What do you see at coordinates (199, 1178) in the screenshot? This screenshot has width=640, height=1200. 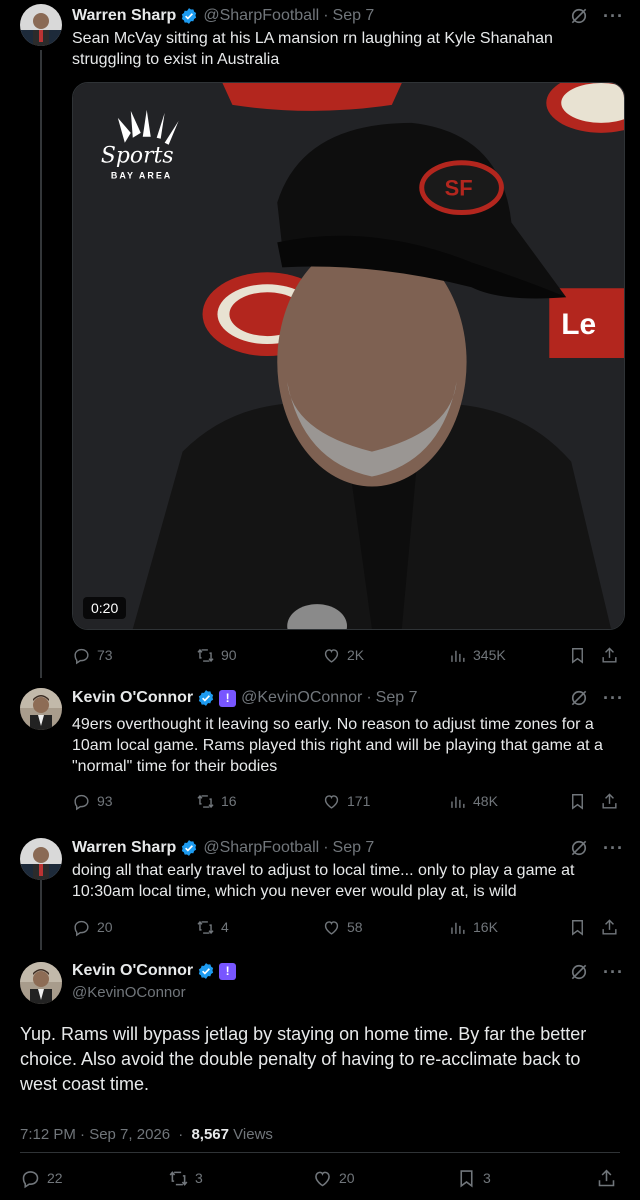 I see `repost-count: 3` at bounding box center [199, 1178].